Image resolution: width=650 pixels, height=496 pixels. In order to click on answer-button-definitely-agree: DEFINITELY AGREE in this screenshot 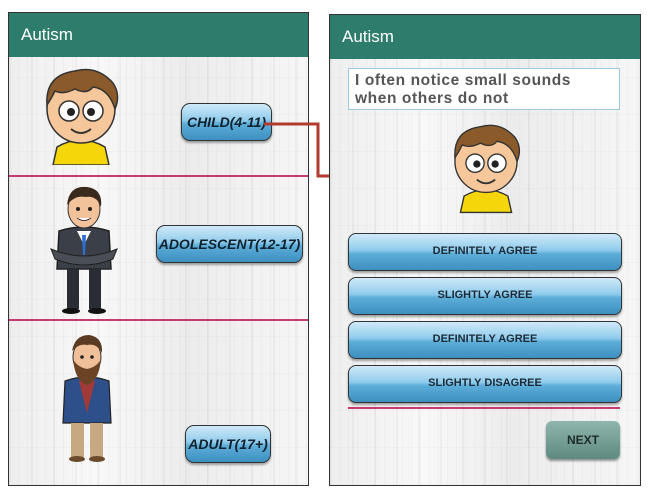, I will do `click(485, 252)`.